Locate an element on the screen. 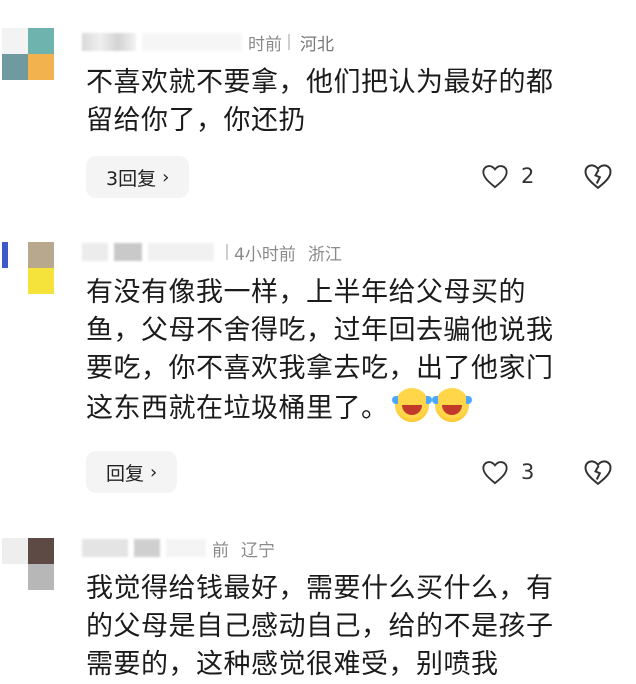  comment-meta: 前 辽宁 is located at coordinates (178, 548).